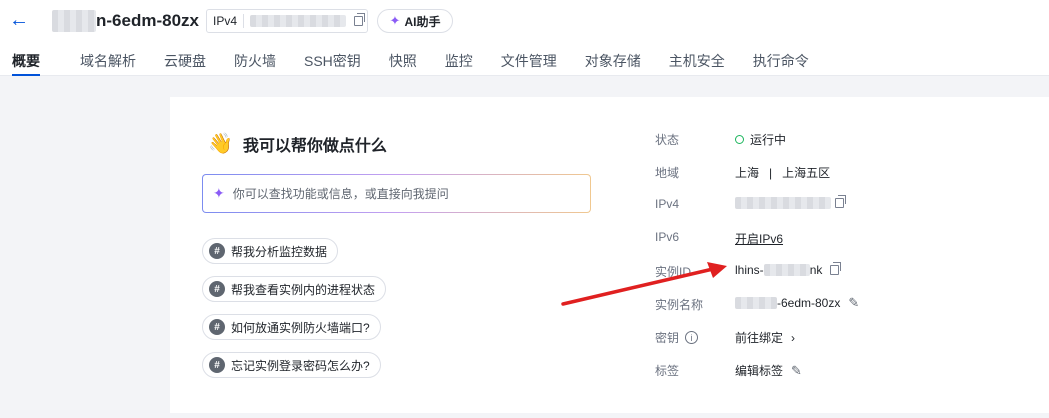 This screenshot has height=418, width=1049. I want to click on ip-type-label: IPv4, so click(225, 21).